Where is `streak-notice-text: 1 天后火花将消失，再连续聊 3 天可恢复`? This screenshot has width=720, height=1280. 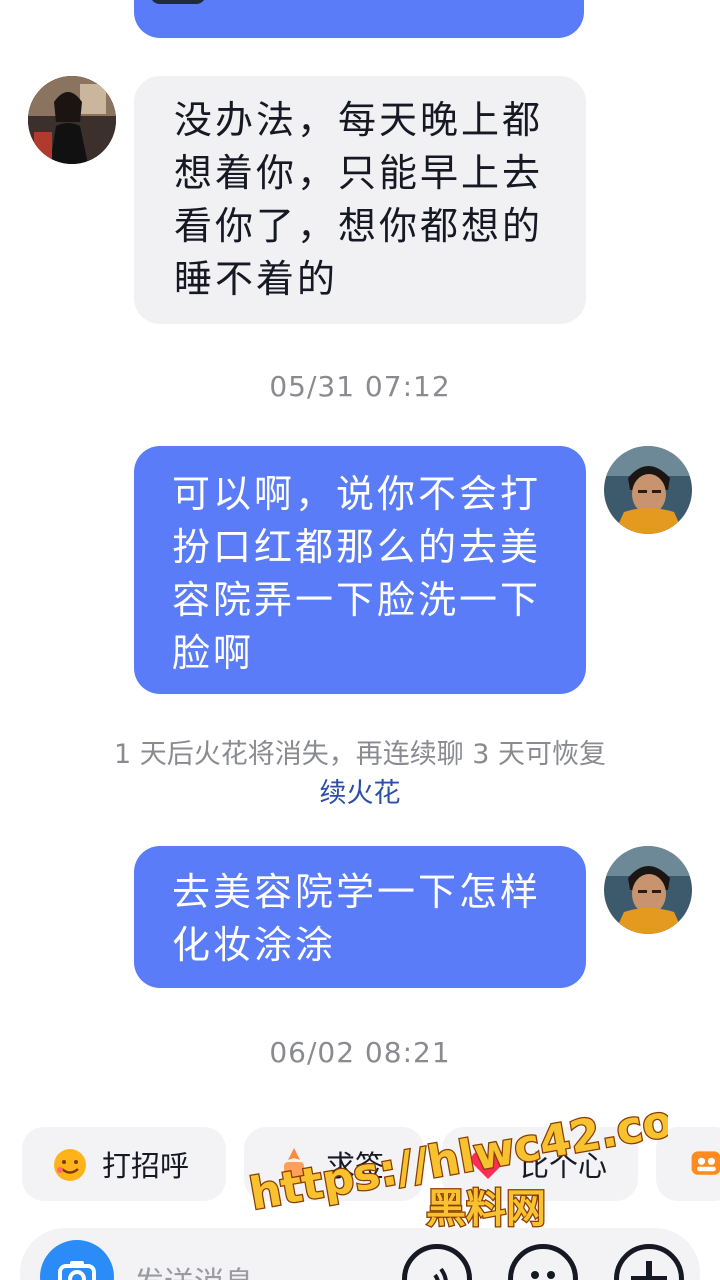 streak-notice-text: 1 天后火花将消失，再连续聊 3 天可恢复 is located at coordinates (360, 754).